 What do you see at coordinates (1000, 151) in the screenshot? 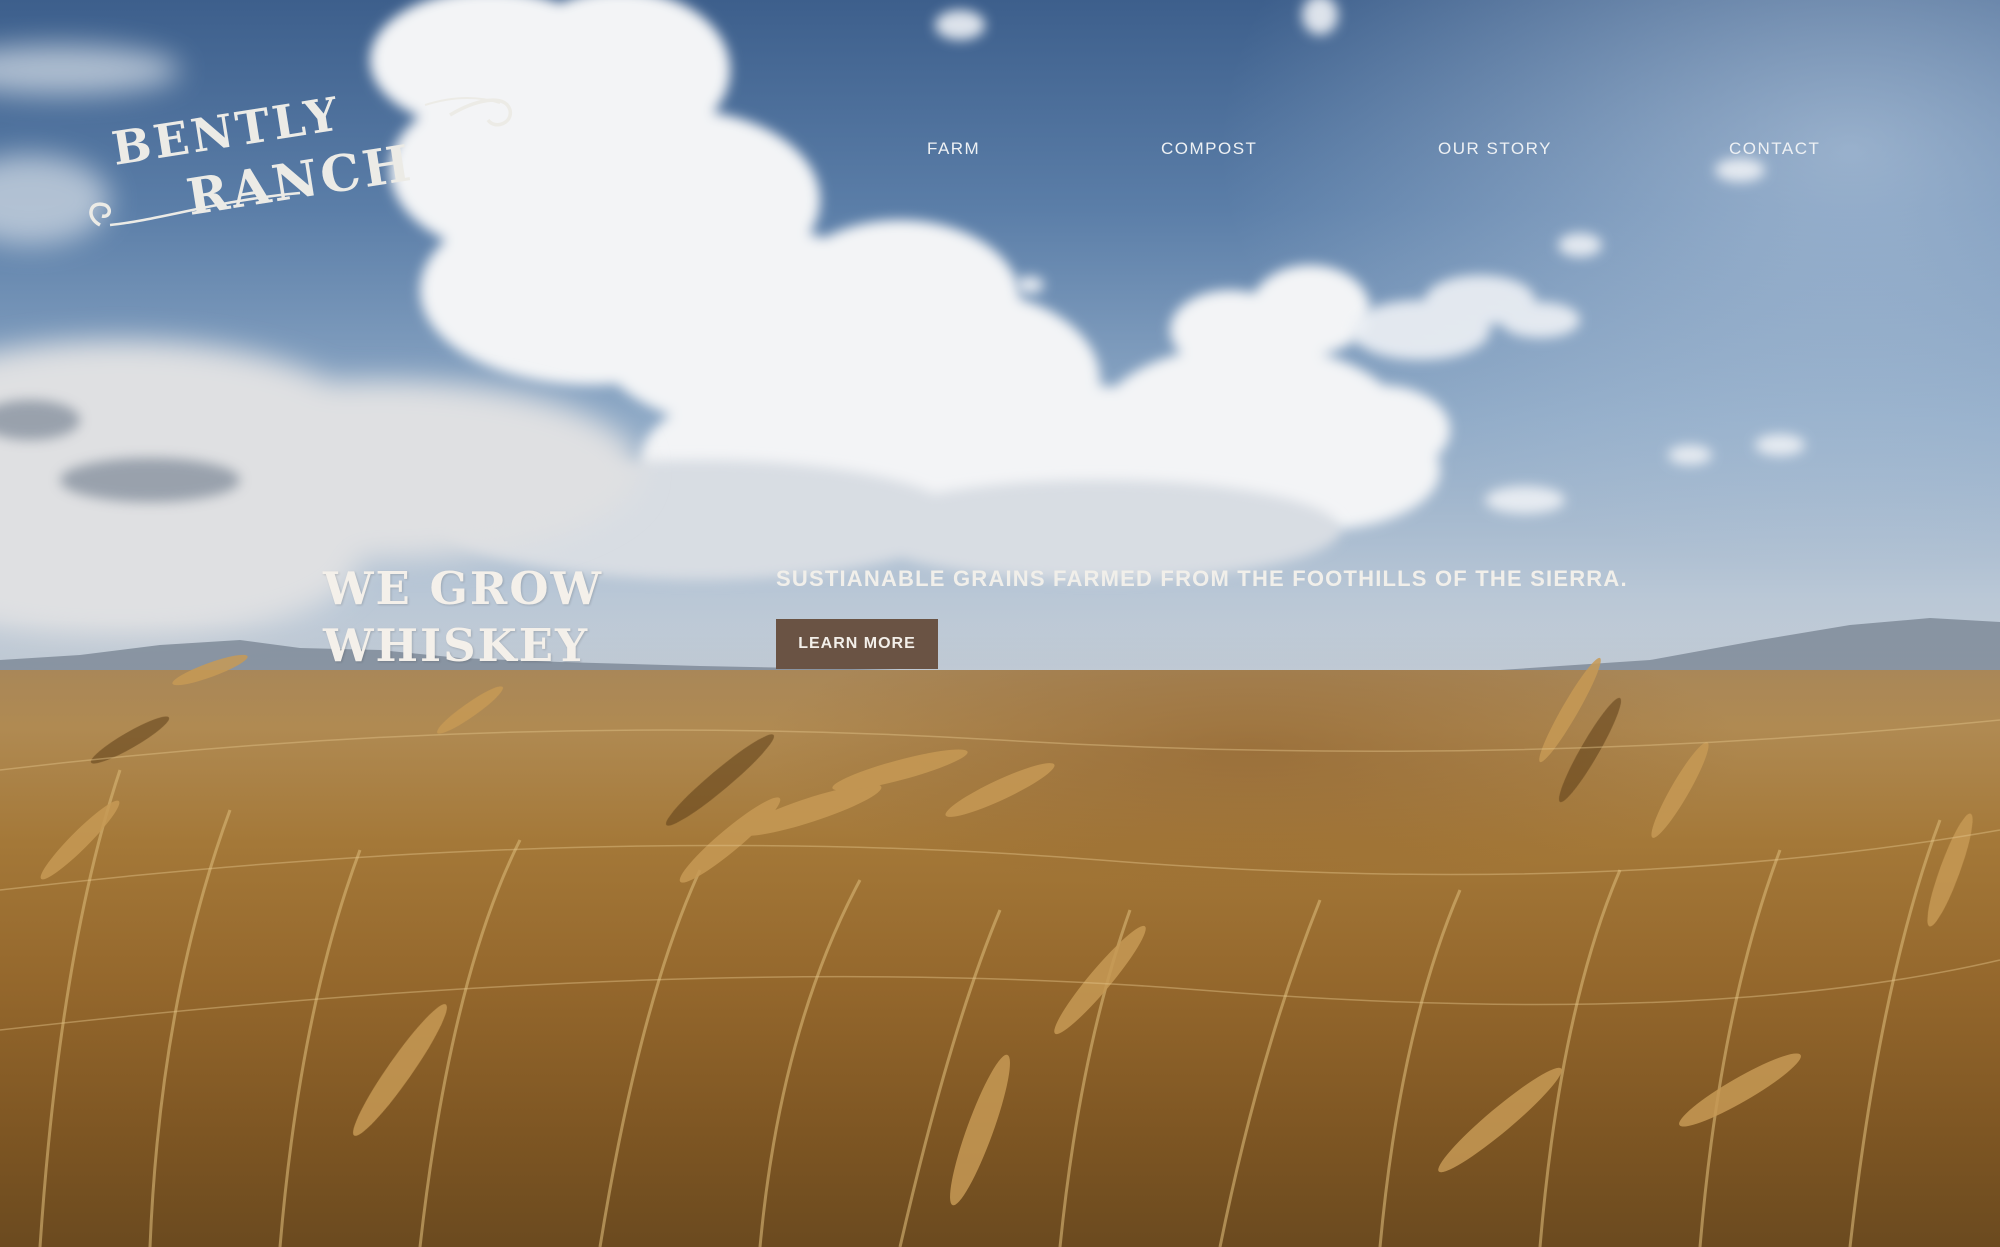
I see `main-navigation: FARM COMPOST OUR STORY CONTACT` at bounding box center [1000, 151].